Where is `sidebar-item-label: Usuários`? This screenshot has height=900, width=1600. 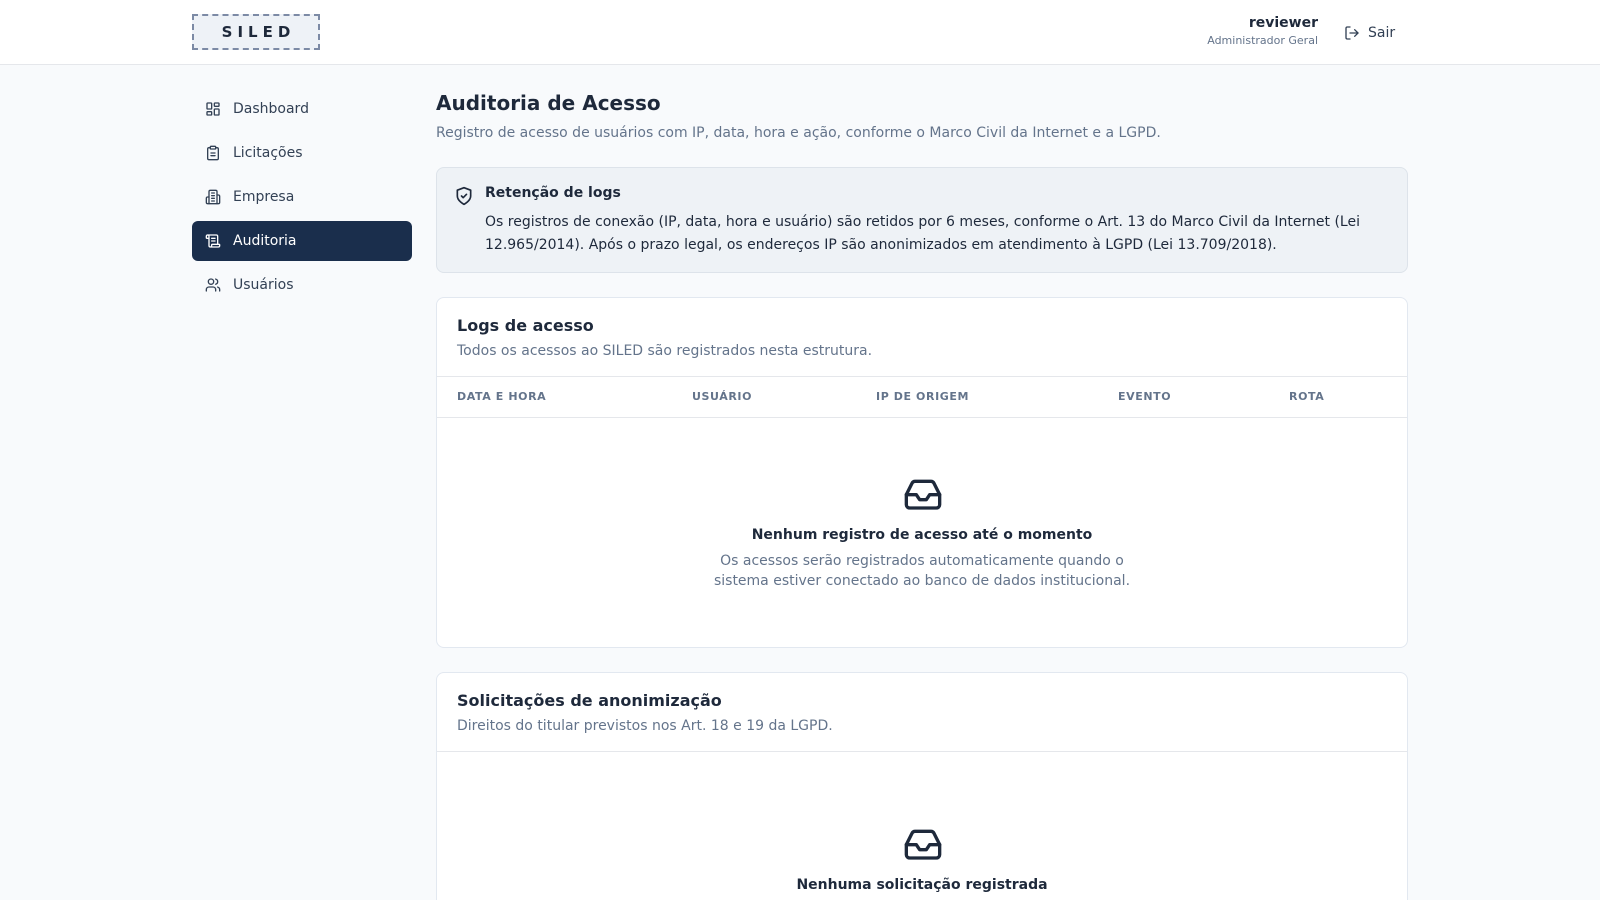
sidebar-item-label: Usuários is located at coordinates (263, 285).